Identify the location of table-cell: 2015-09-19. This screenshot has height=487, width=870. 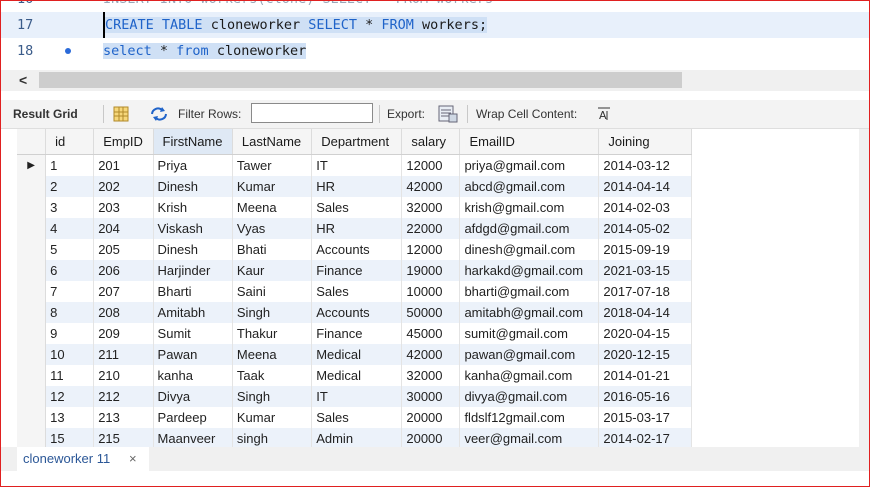
(645, 249).